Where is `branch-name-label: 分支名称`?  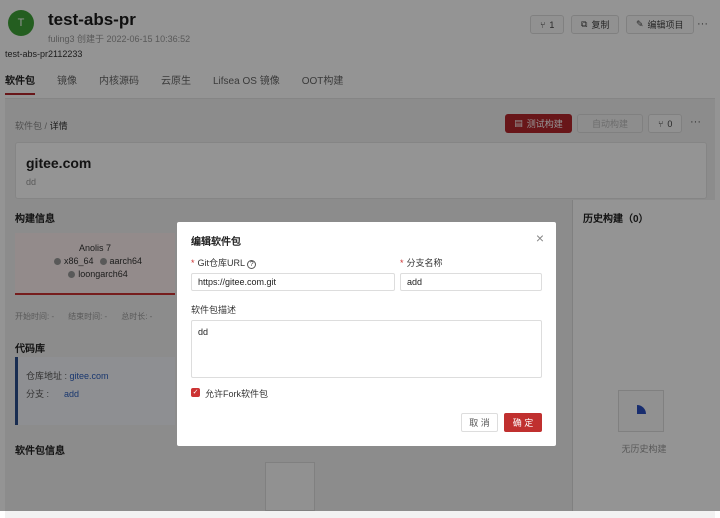
branch-name-label: 分支名称 is located at coordinates (424, 263).